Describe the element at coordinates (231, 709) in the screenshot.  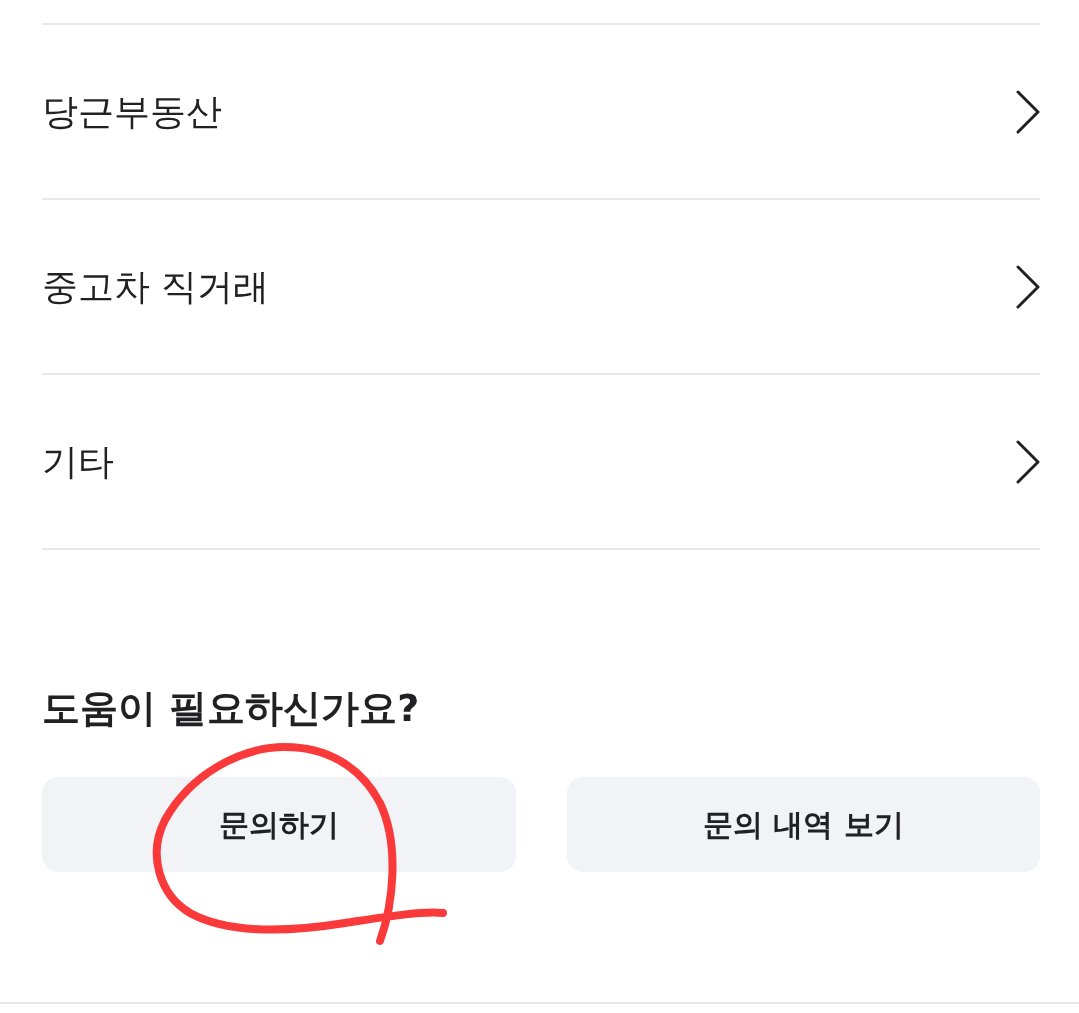
I see `help-heading: 도움이 필요하신가요?` at that location.